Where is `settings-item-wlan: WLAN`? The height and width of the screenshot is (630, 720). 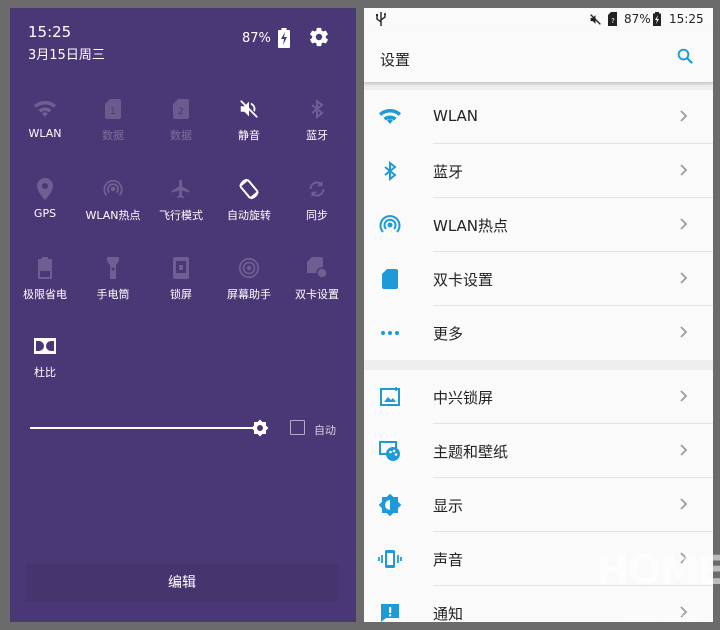 settings-item-wlan: WLAN is located at coordinates (538, 117).